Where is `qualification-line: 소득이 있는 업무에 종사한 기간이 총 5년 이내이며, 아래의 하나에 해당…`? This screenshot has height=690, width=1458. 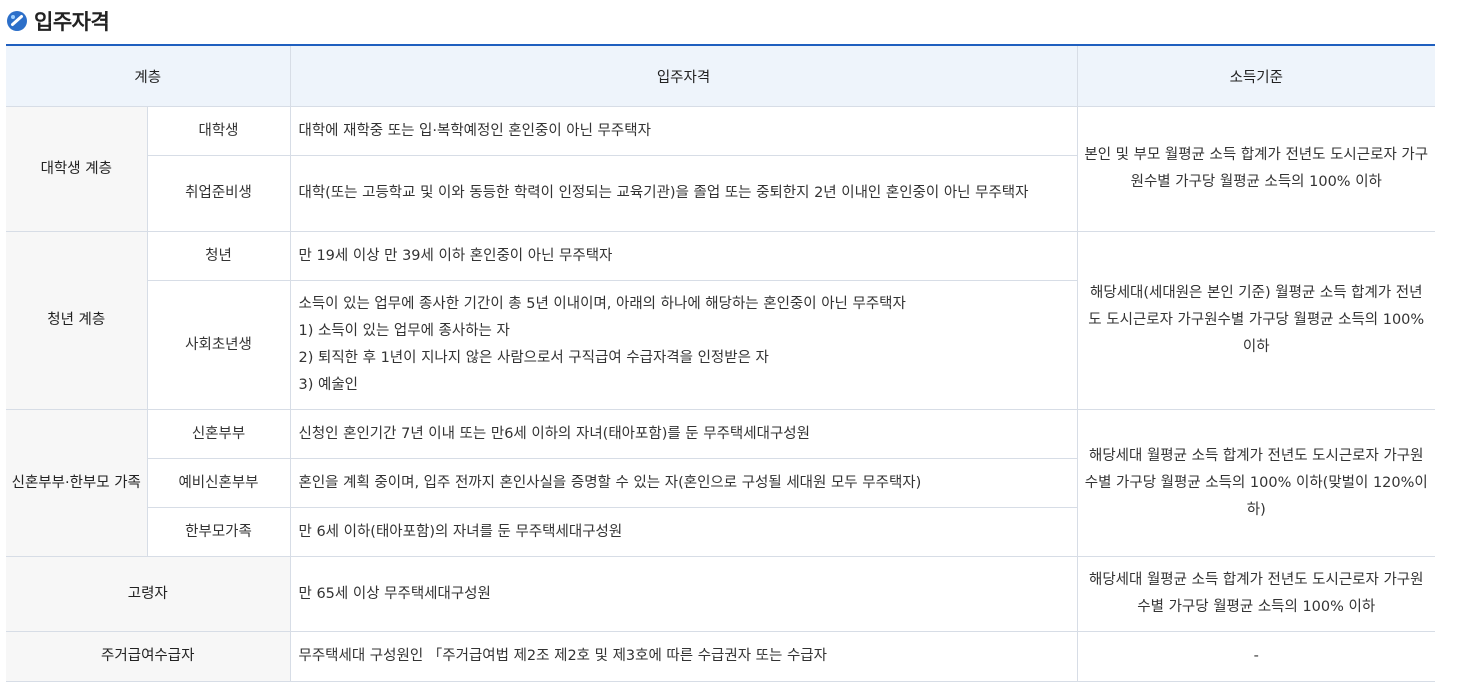
qualification-line: 소득이 있는 업무에 종사한 기간이 총 5년 이내이며, 아래의 하나에 해당… is located at coordinates (602, 304).